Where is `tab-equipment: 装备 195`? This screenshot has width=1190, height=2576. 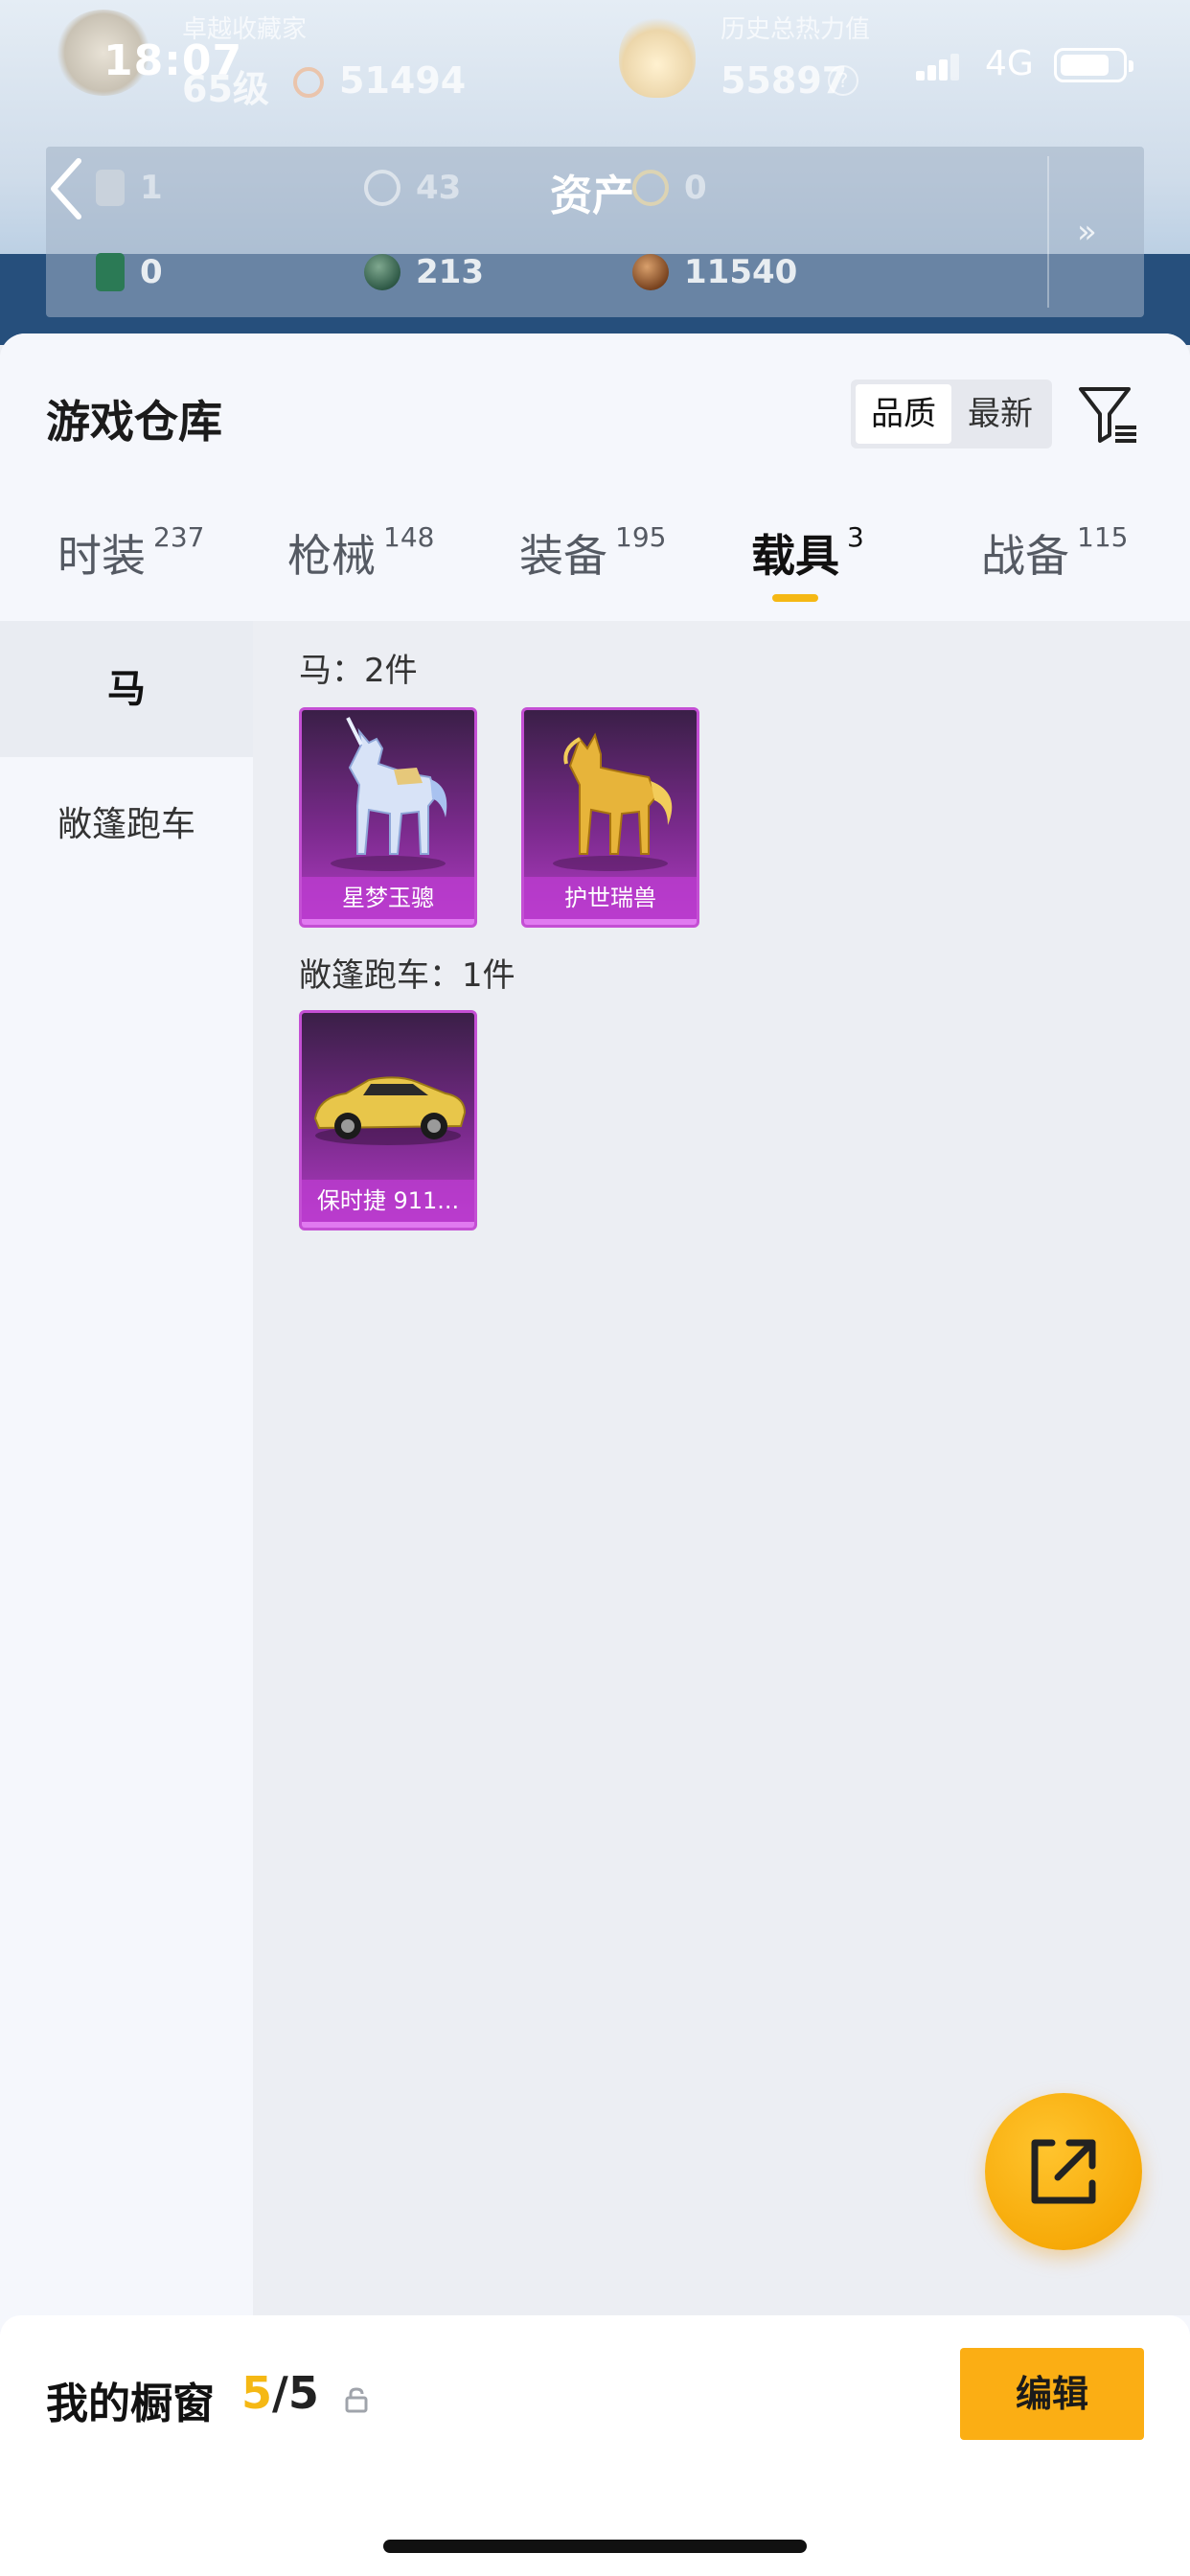
tab-equipment: 装备 195 is located at coordinates (592, 553).